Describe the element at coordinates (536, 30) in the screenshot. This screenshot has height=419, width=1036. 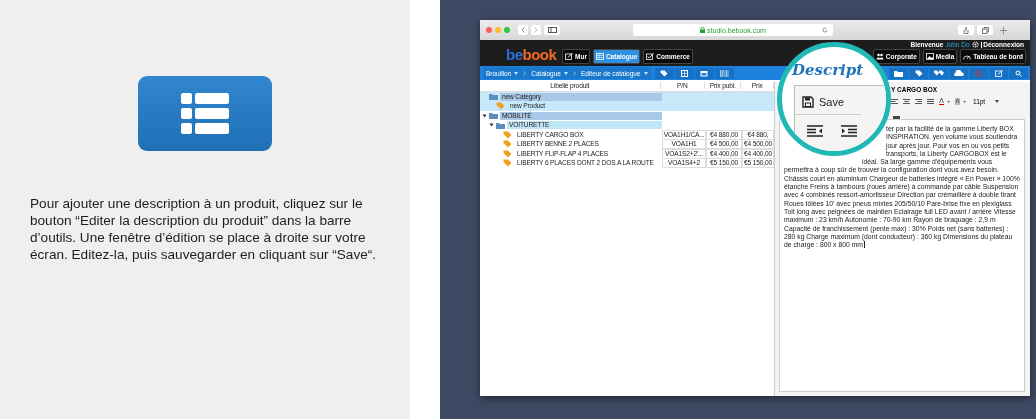
I see `forward-icon` at that location.